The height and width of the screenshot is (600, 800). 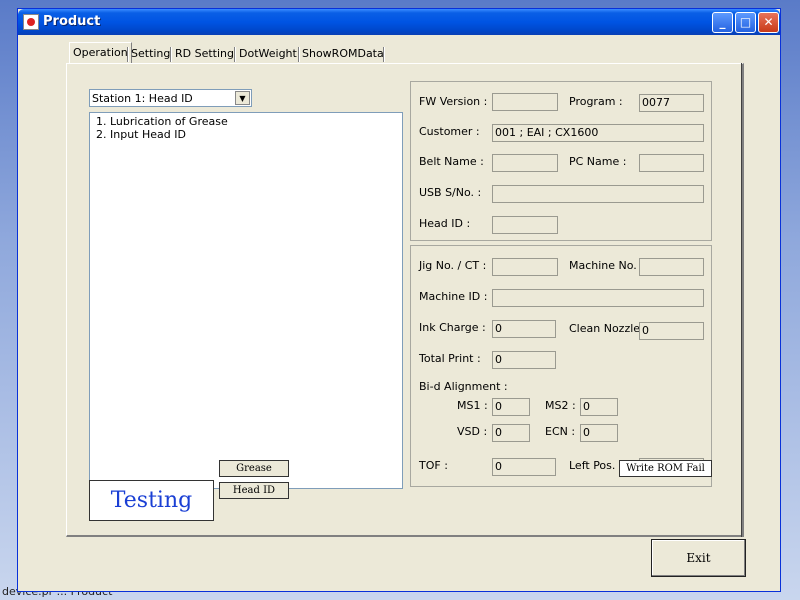 I want to click on jig-field, so click(x=525, y=267).